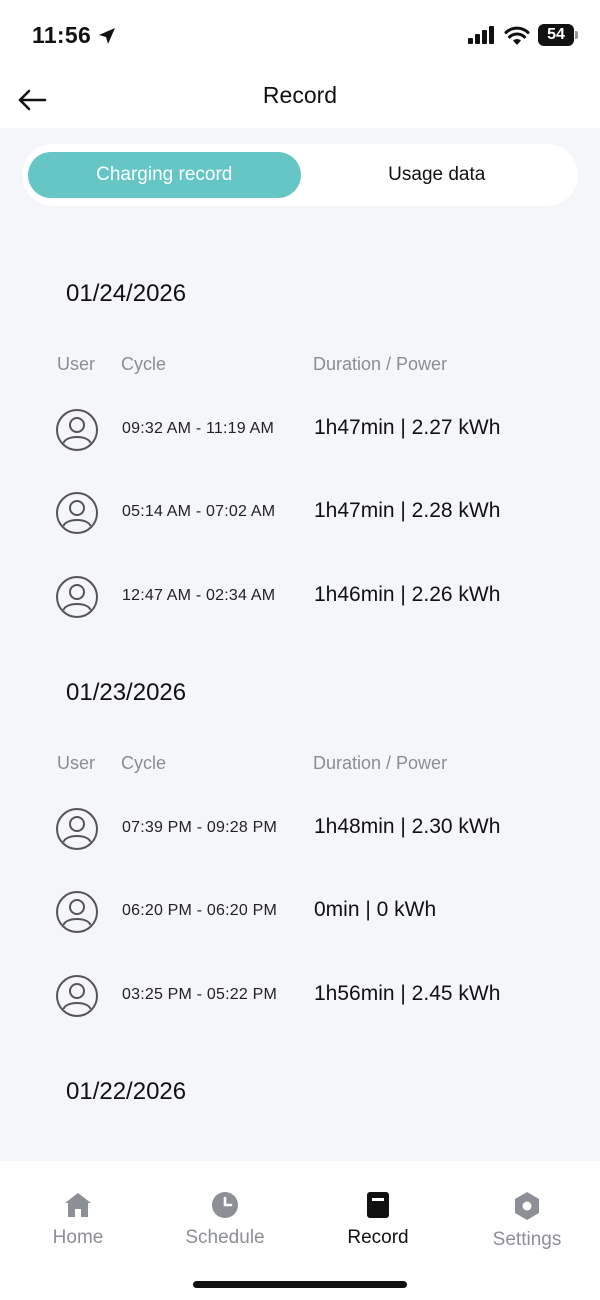 This screenshot has height=1300, width=600. What do you see at coordinates (225, 1237) in the screenshot?
I see `nav-label-schedule: Schedule` at bounding box center [225, 1237].